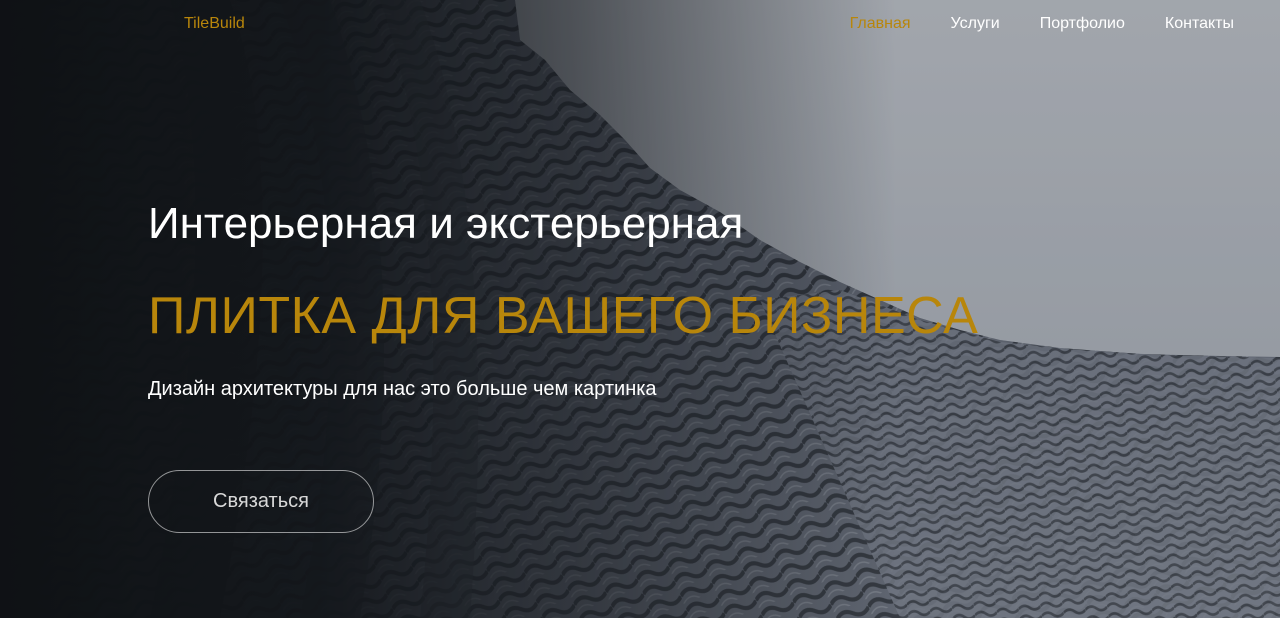 This screenshot has width=1280, height=618. What do you see at coordinates (1199, 24) in the screenshot?
I see `nav-item-contacts: Контакты` at bounding box center [1199, 24].